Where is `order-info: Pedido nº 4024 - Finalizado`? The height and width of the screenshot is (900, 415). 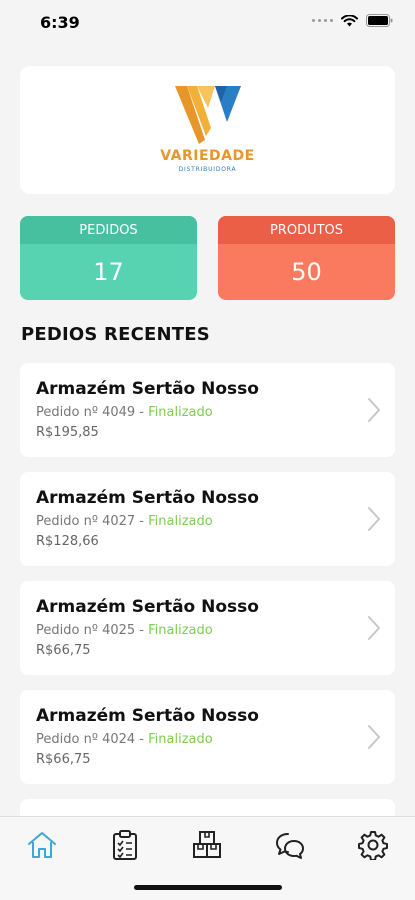
order-info: Pedido nº 4024 - Finalizado is located at coordinates (124, 739).